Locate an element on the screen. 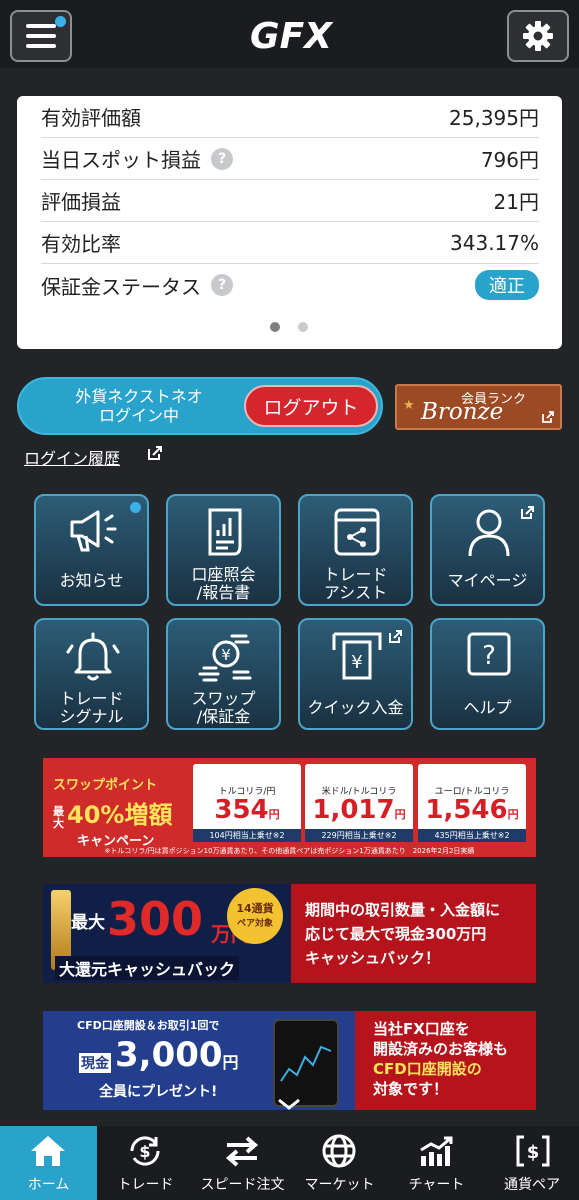  help-box-icon: ? is located at coordinates (489, 654).